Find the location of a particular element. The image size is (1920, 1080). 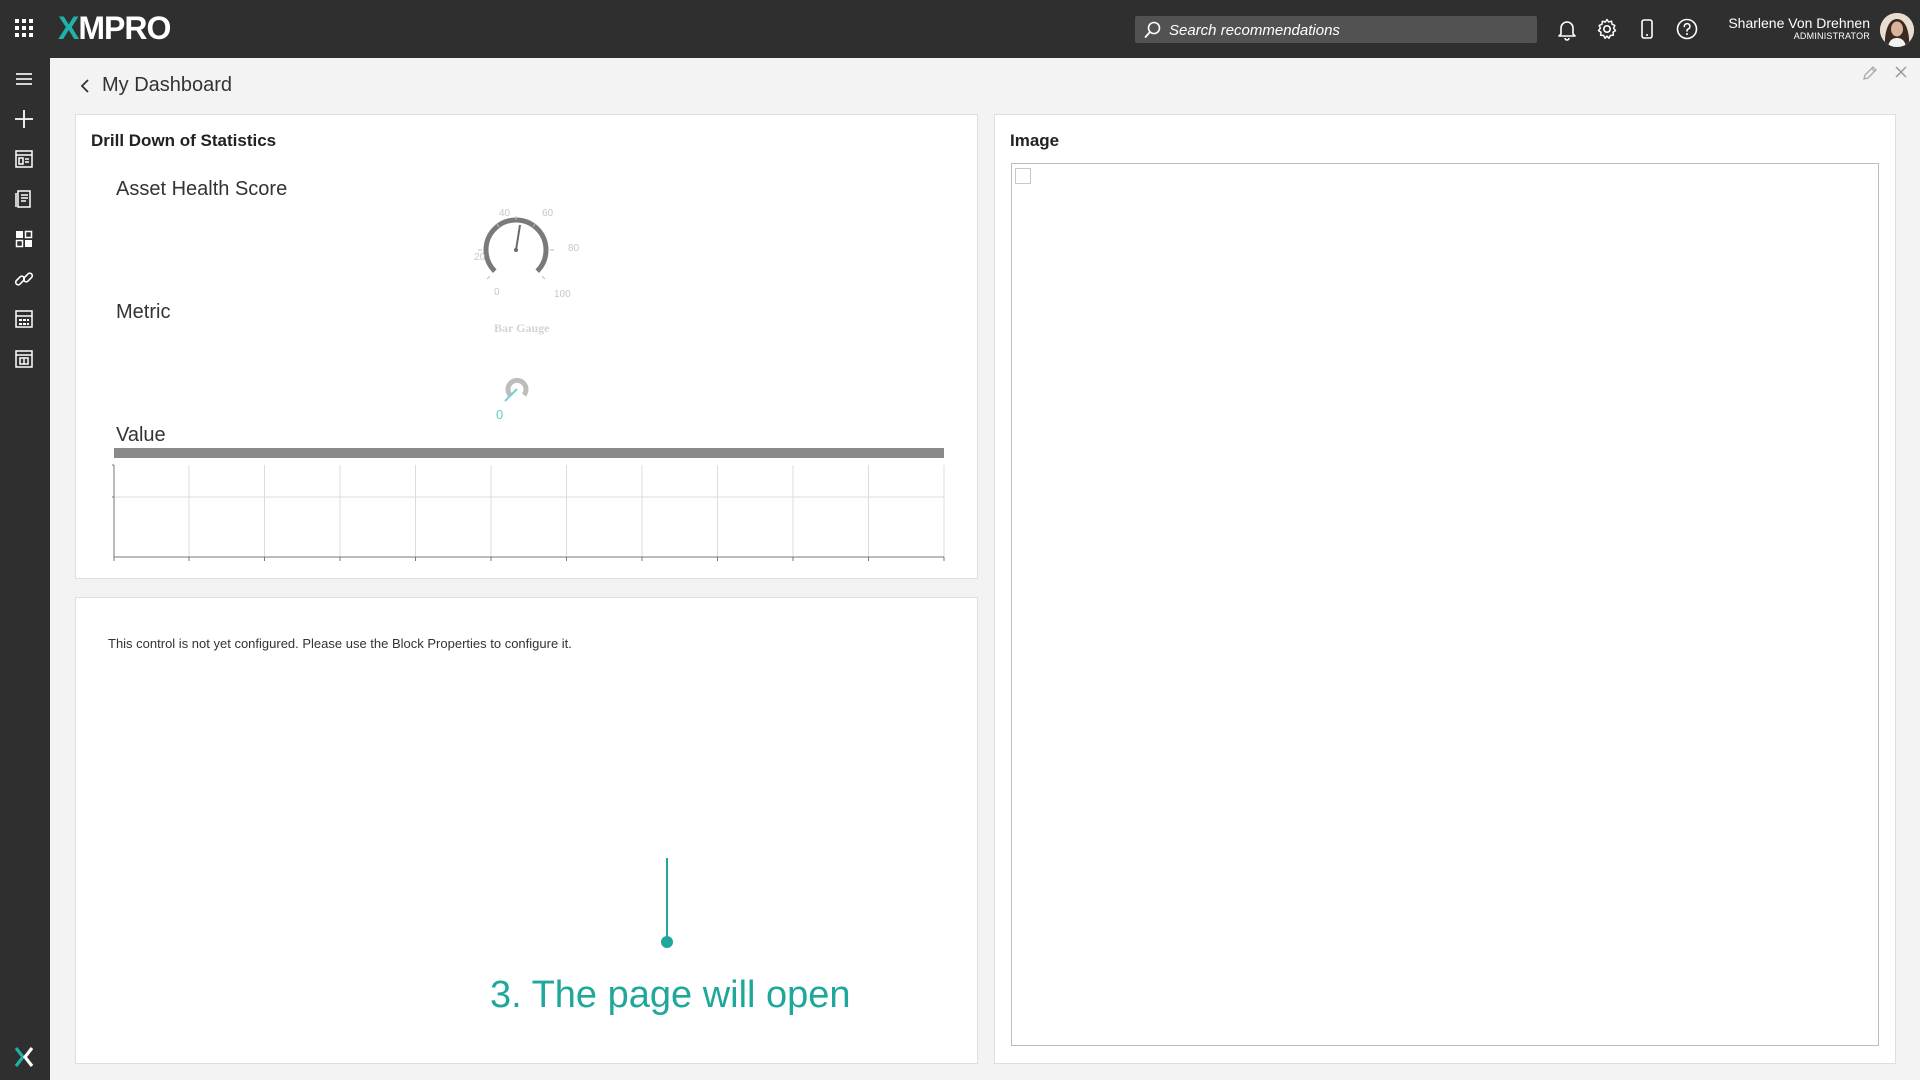

brand-logo: XMPRO is located at coordinates (114, 28).